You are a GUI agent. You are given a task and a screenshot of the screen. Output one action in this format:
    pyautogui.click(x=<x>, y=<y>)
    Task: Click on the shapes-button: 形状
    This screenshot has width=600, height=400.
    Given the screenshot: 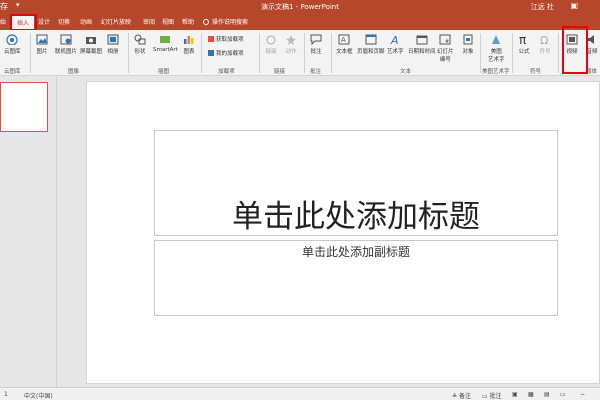 What is the action you would take?
    pyautogui.click(x=140, y=44)
    